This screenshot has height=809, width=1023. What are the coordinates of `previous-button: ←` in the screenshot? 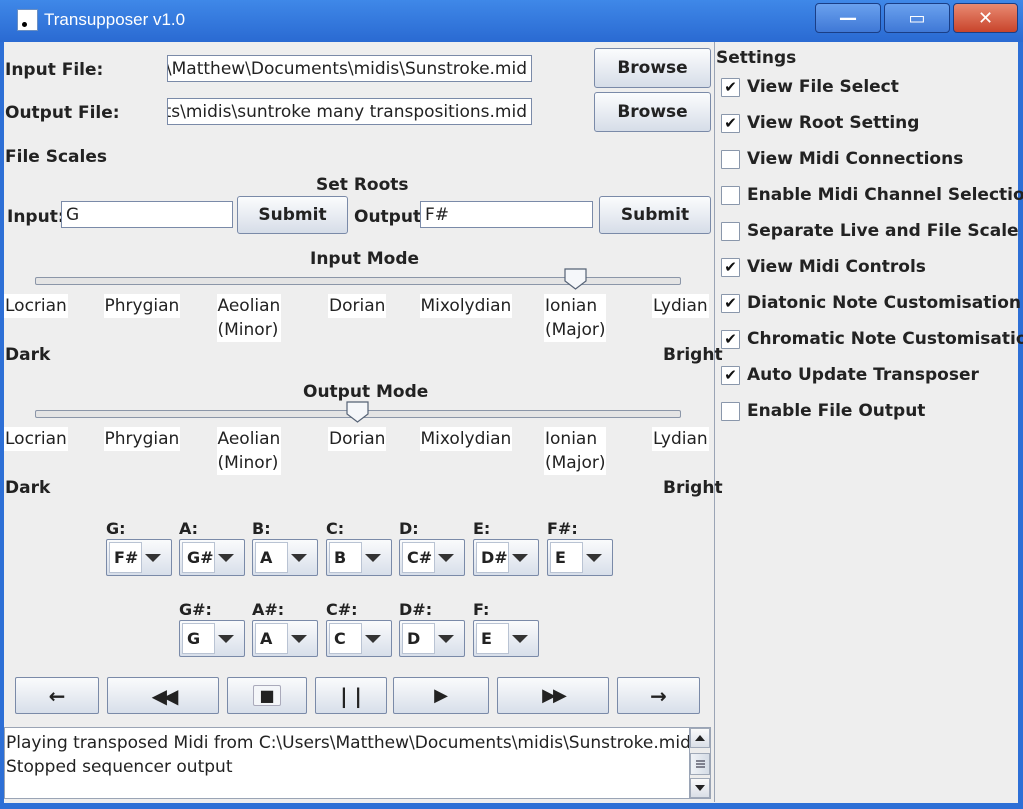 It's located at (57, 695).